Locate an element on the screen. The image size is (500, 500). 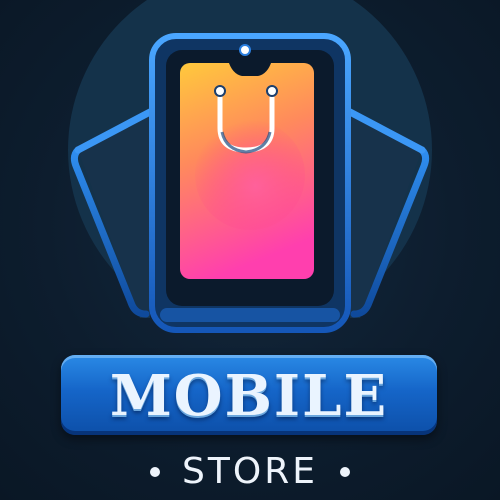
brand-title: MOBILE is located at coordinates (249, 396).